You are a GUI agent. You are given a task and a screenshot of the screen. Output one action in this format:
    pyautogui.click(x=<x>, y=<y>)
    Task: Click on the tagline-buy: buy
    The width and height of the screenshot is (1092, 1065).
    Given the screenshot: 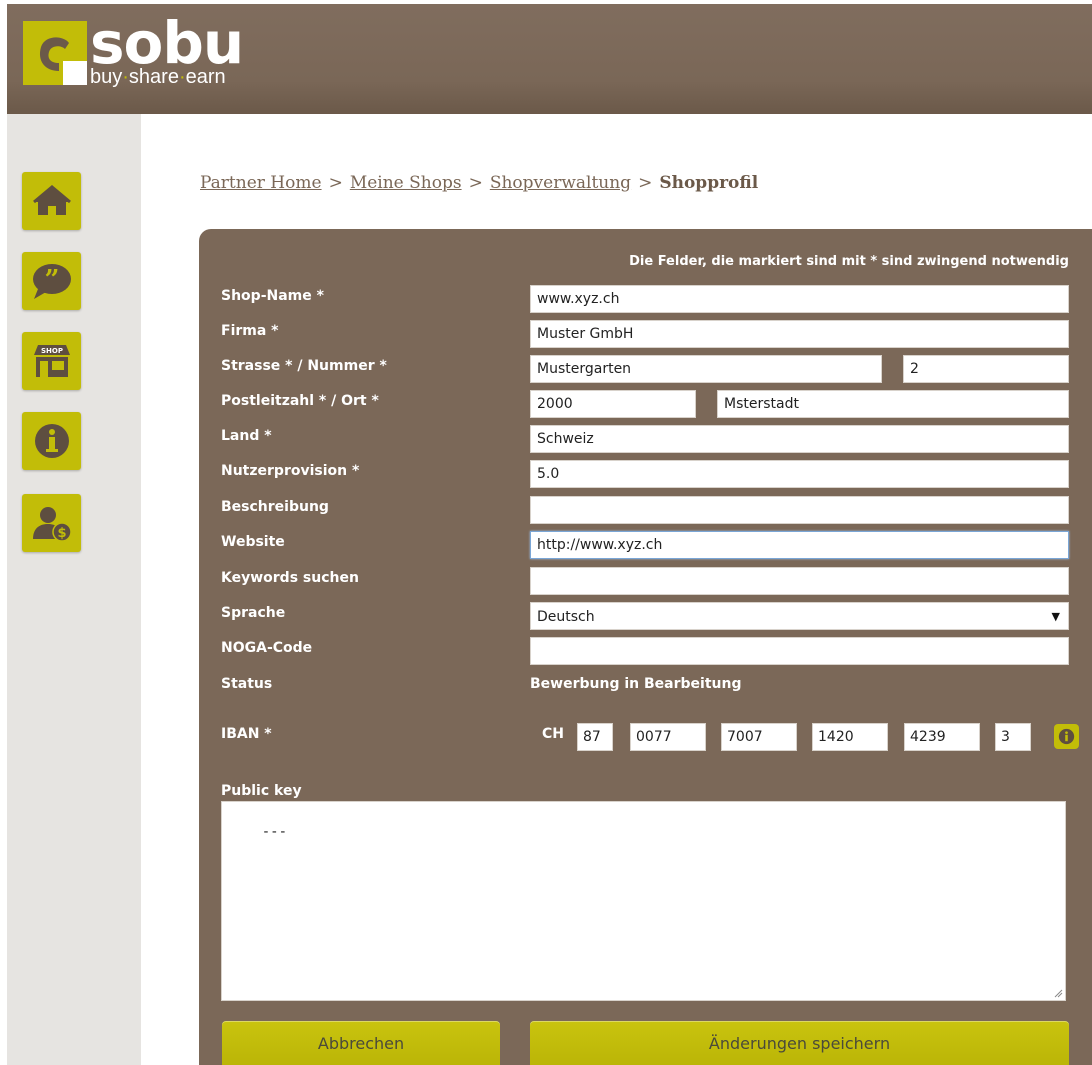 What is the action you would take?
    pyautogui.click(x=106, y=77)
    